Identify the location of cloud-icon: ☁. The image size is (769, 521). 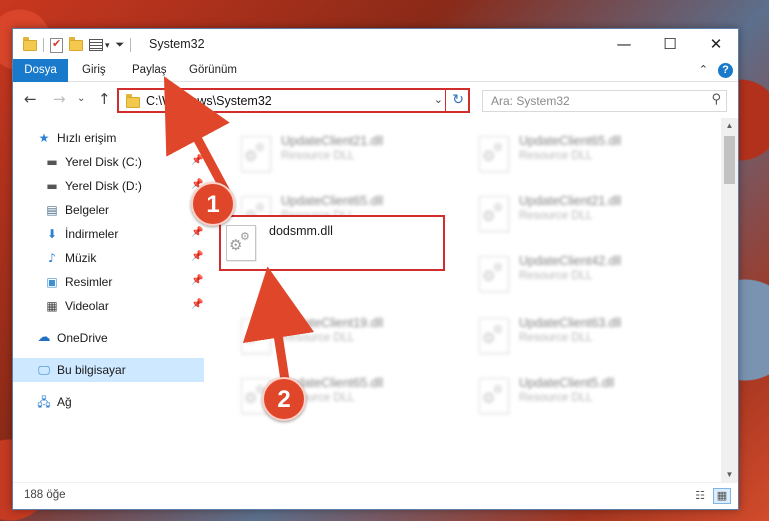
(44, 337).